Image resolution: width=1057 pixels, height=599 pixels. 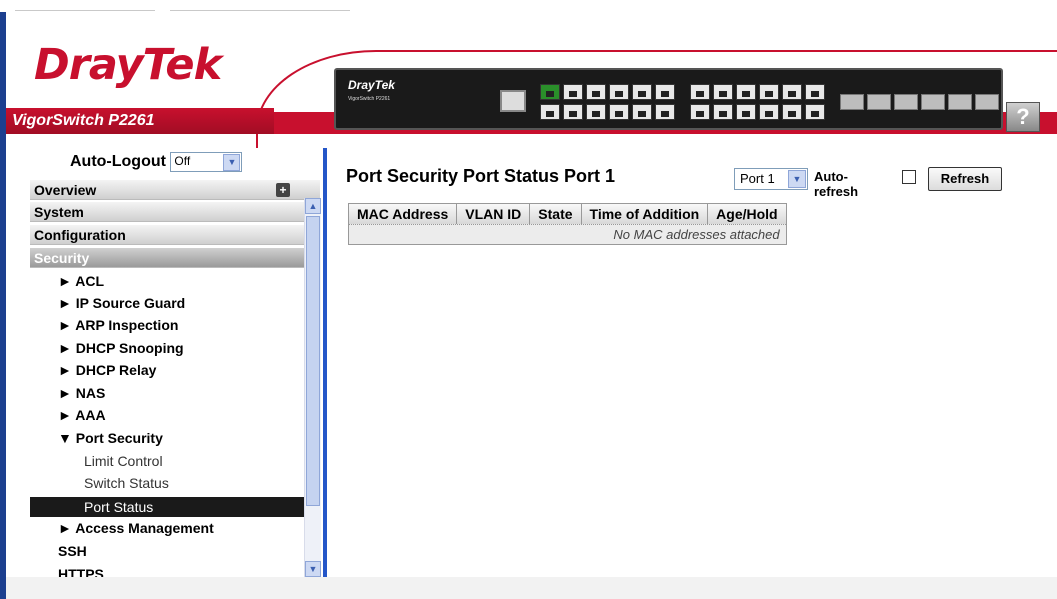 I want to click on port-select: Port 1 ▼, so click(x=771, y=179).